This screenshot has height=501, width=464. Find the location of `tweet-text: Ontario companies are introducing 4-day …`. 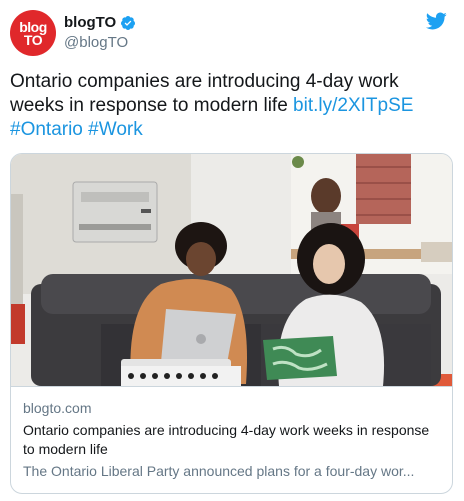

tweet-text: Ontario companies are introducing 4-day … is located at coordinates (230, 106).